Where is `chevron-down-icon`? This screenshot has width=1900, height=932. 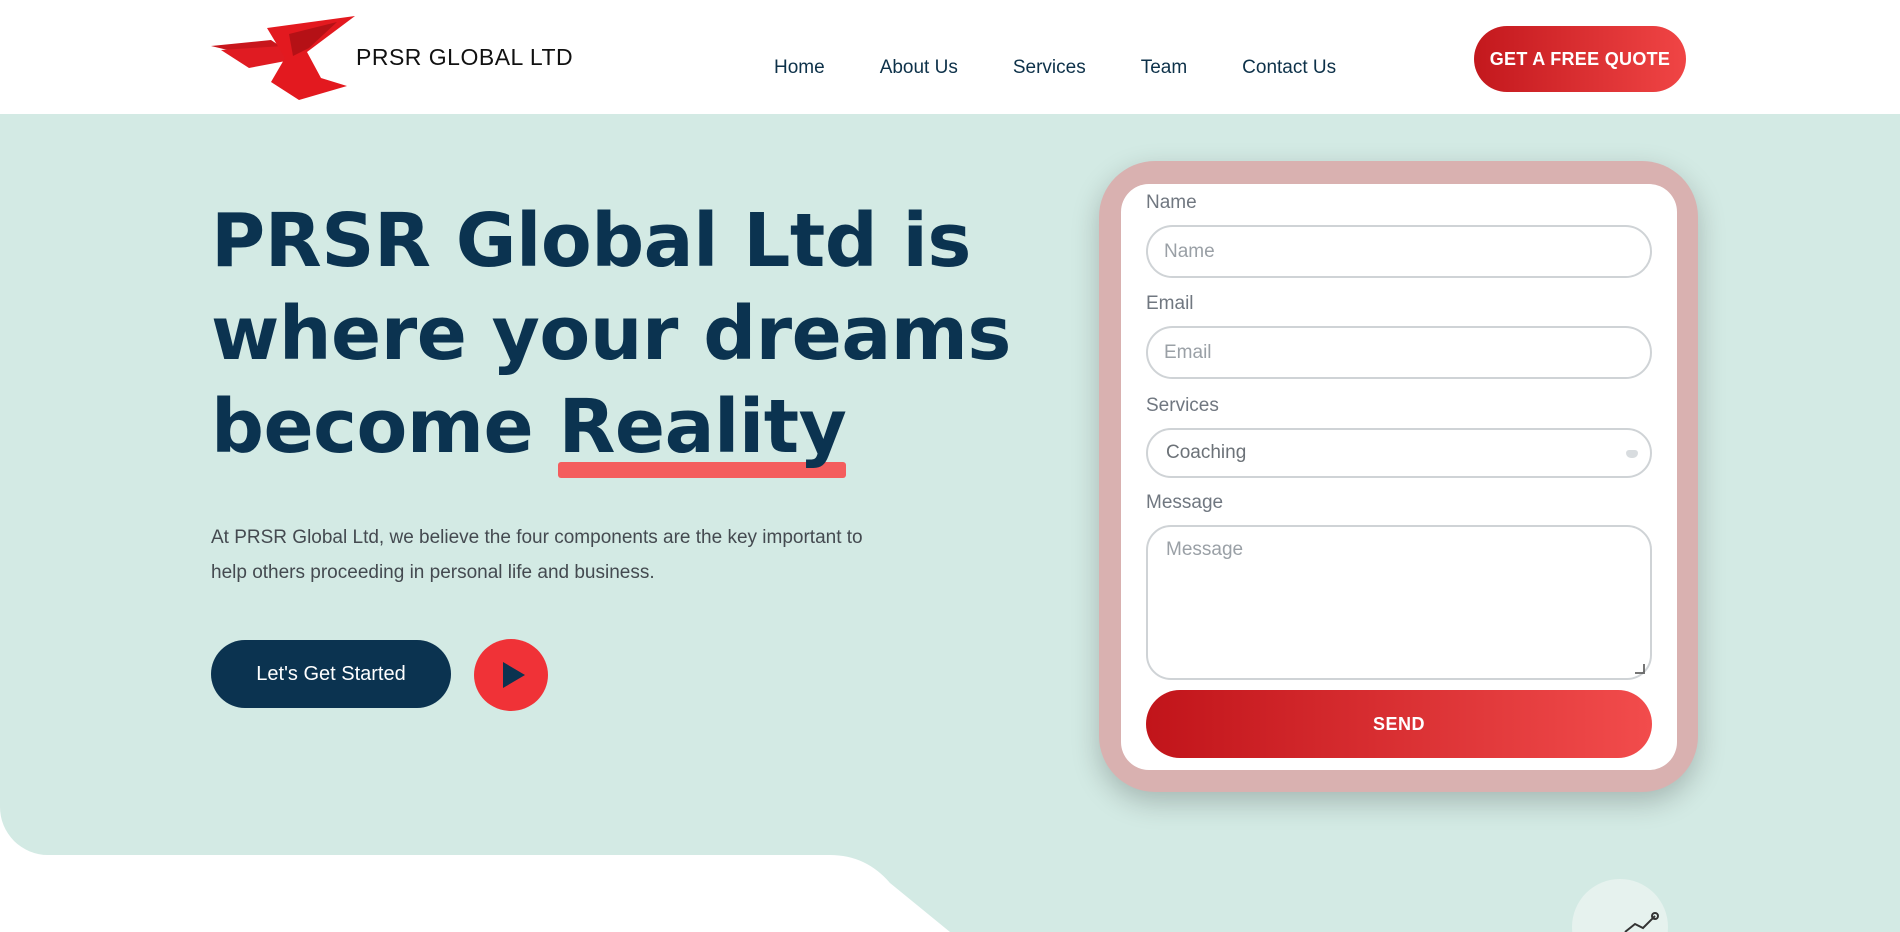 chevron-down-icon is located at coordinates (1632, 454).